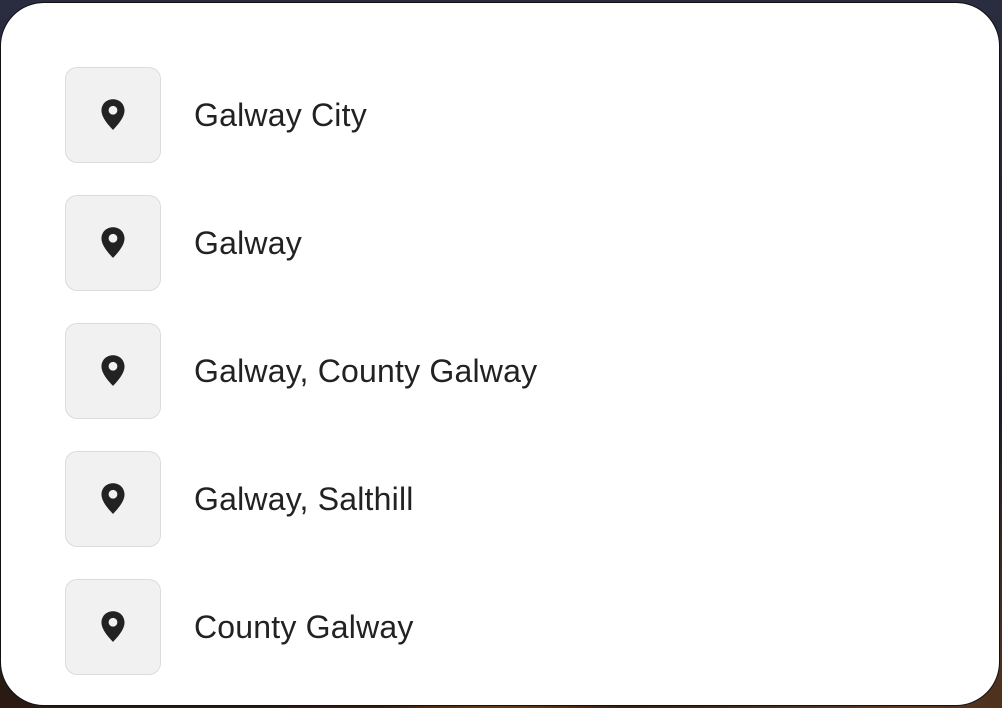 The image size is (1002, 708). I want to click on suggestion-item-galway-salthill: Galway, Salthill, so click(512, 499).